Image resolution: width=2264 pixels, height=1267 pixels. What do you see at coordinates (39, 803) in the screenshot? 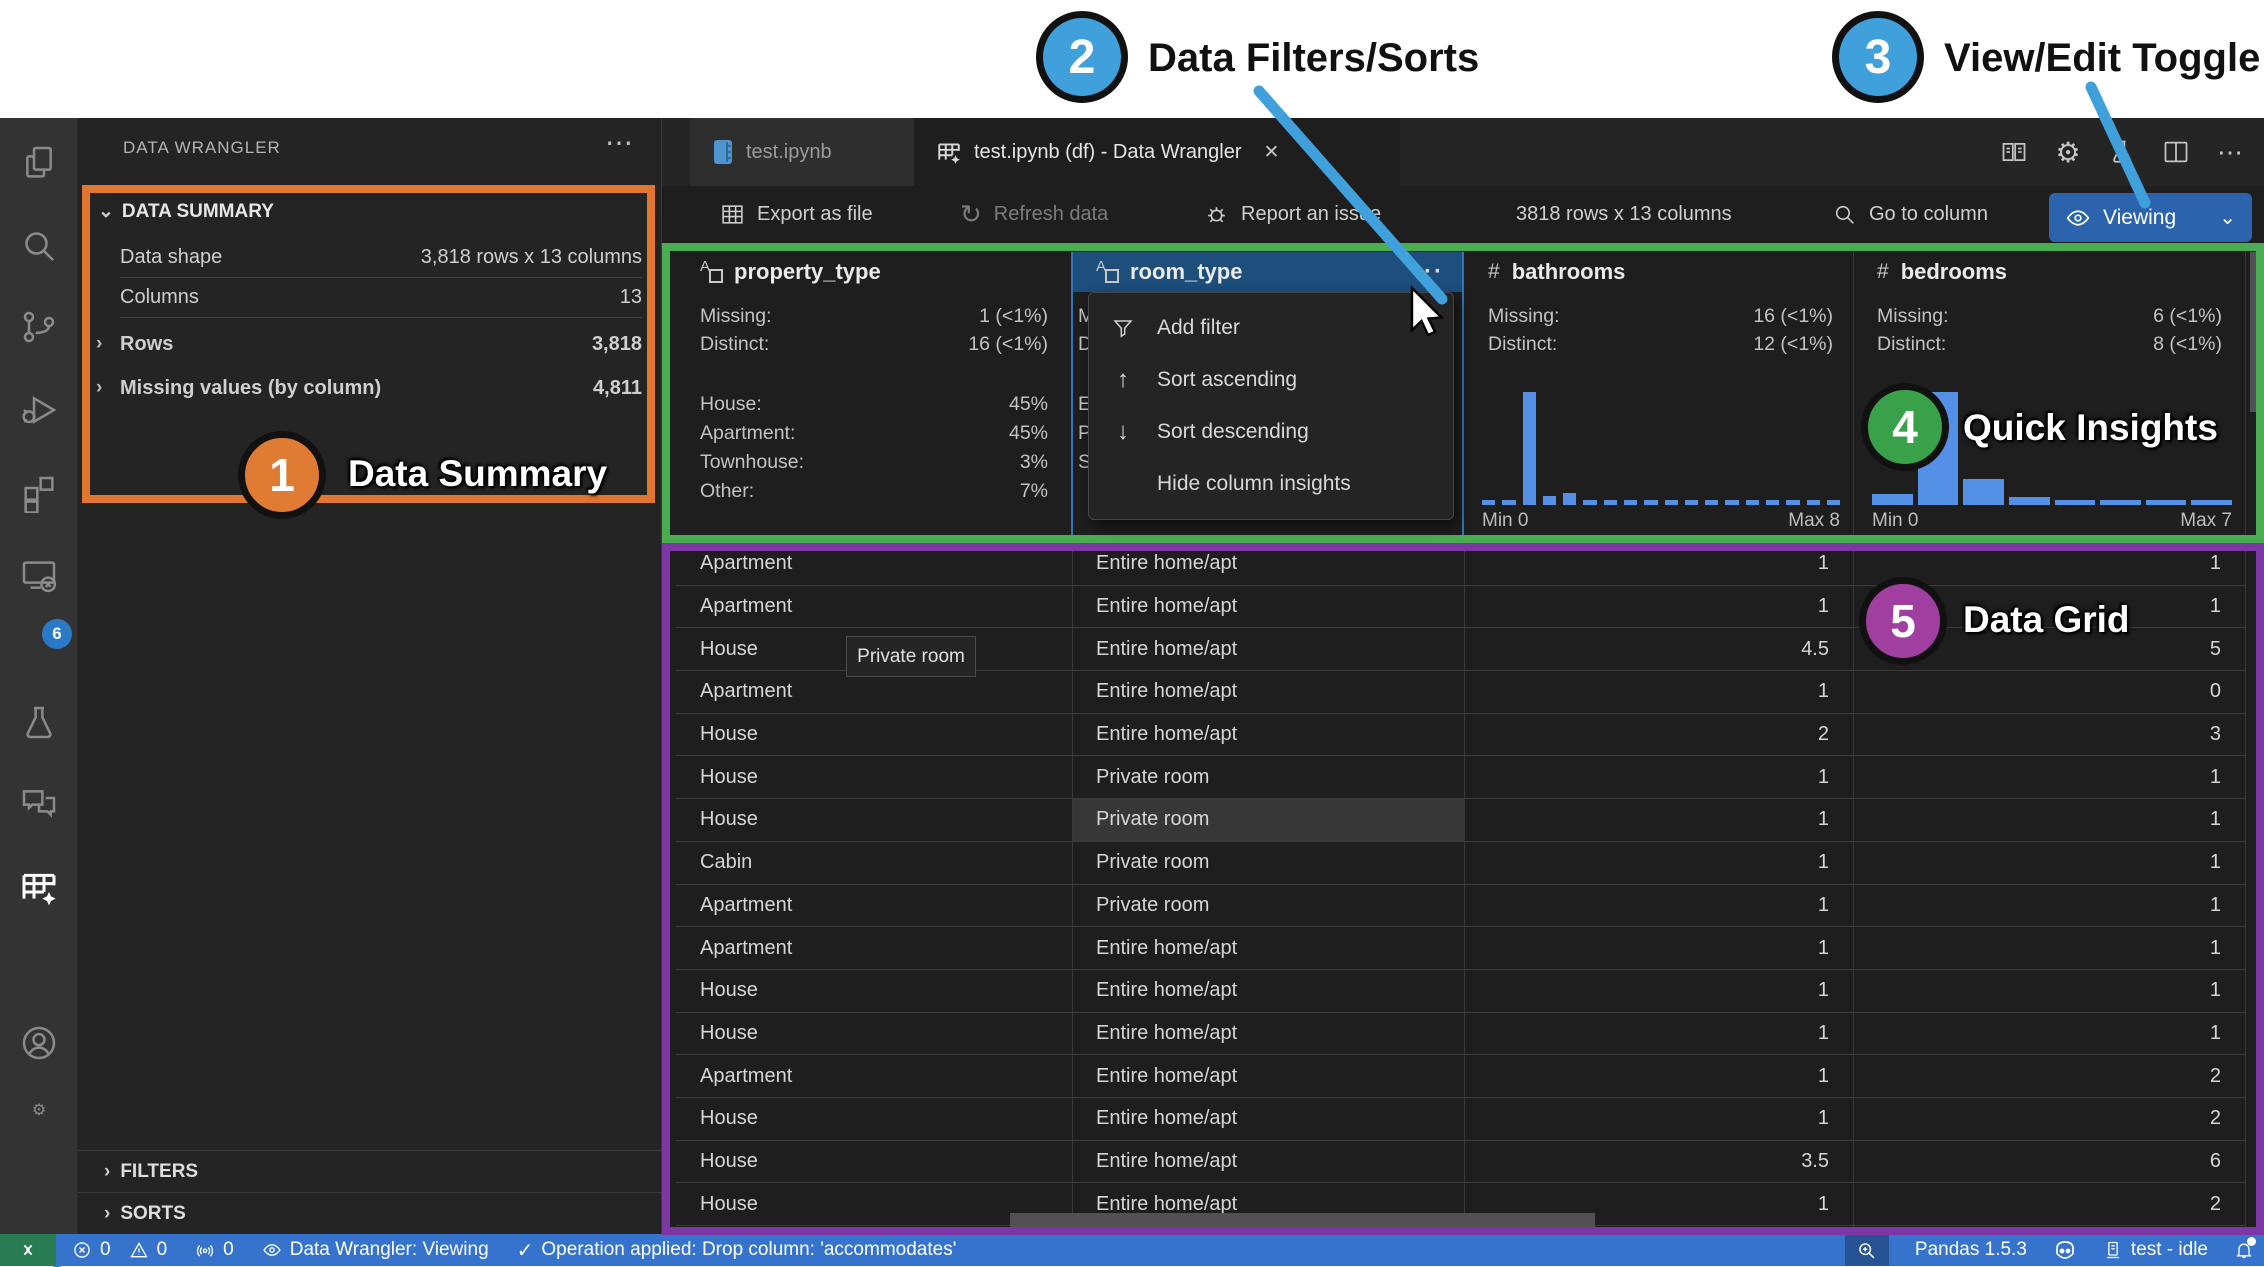
I see `comments-icon` at bounding box center [39, 803].